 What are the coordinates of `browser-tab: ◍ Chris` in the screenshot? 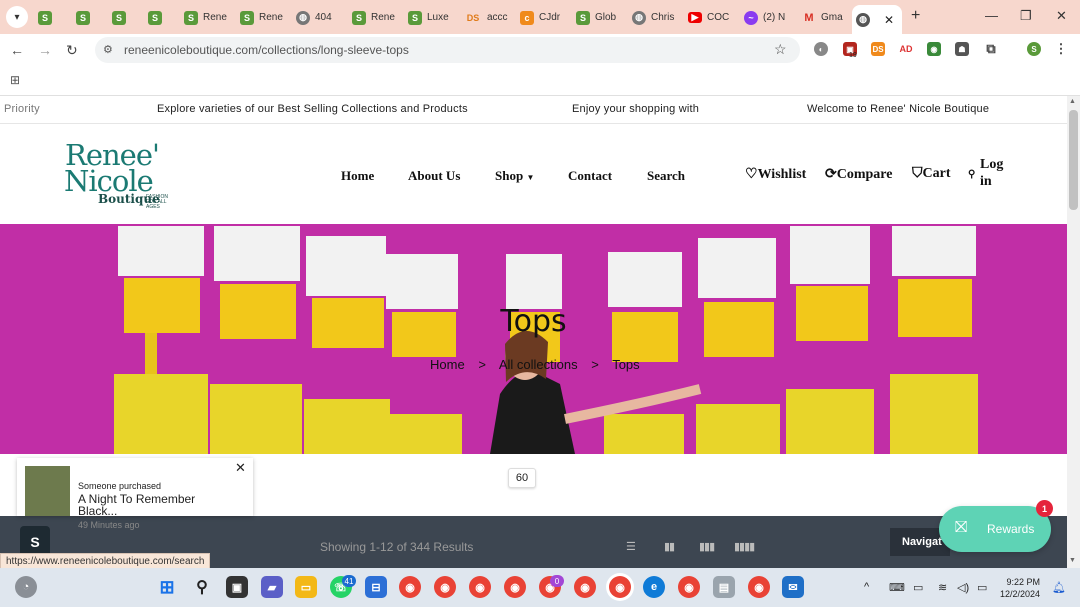 It's located at (653, 17).